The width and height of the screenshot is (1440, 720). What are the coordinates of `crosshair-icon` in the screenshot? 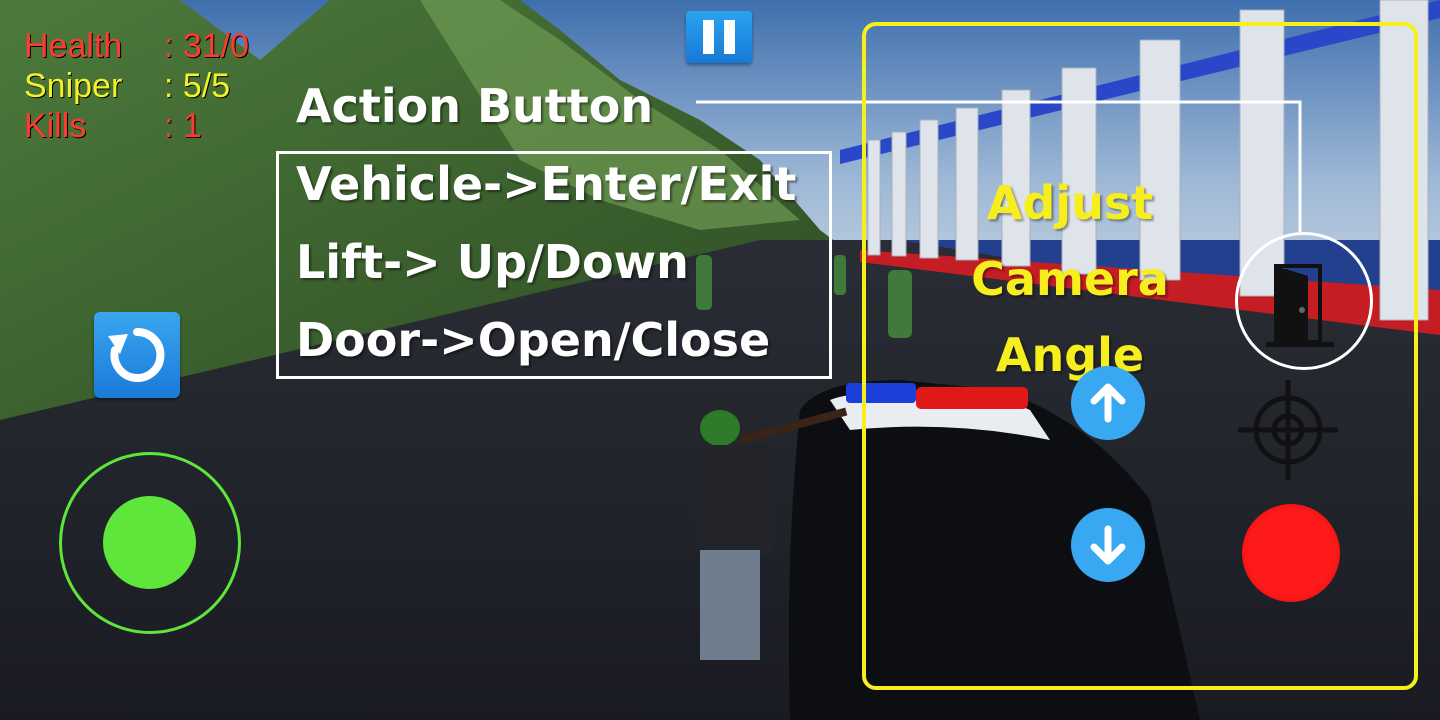 It's located at (1288, 430).